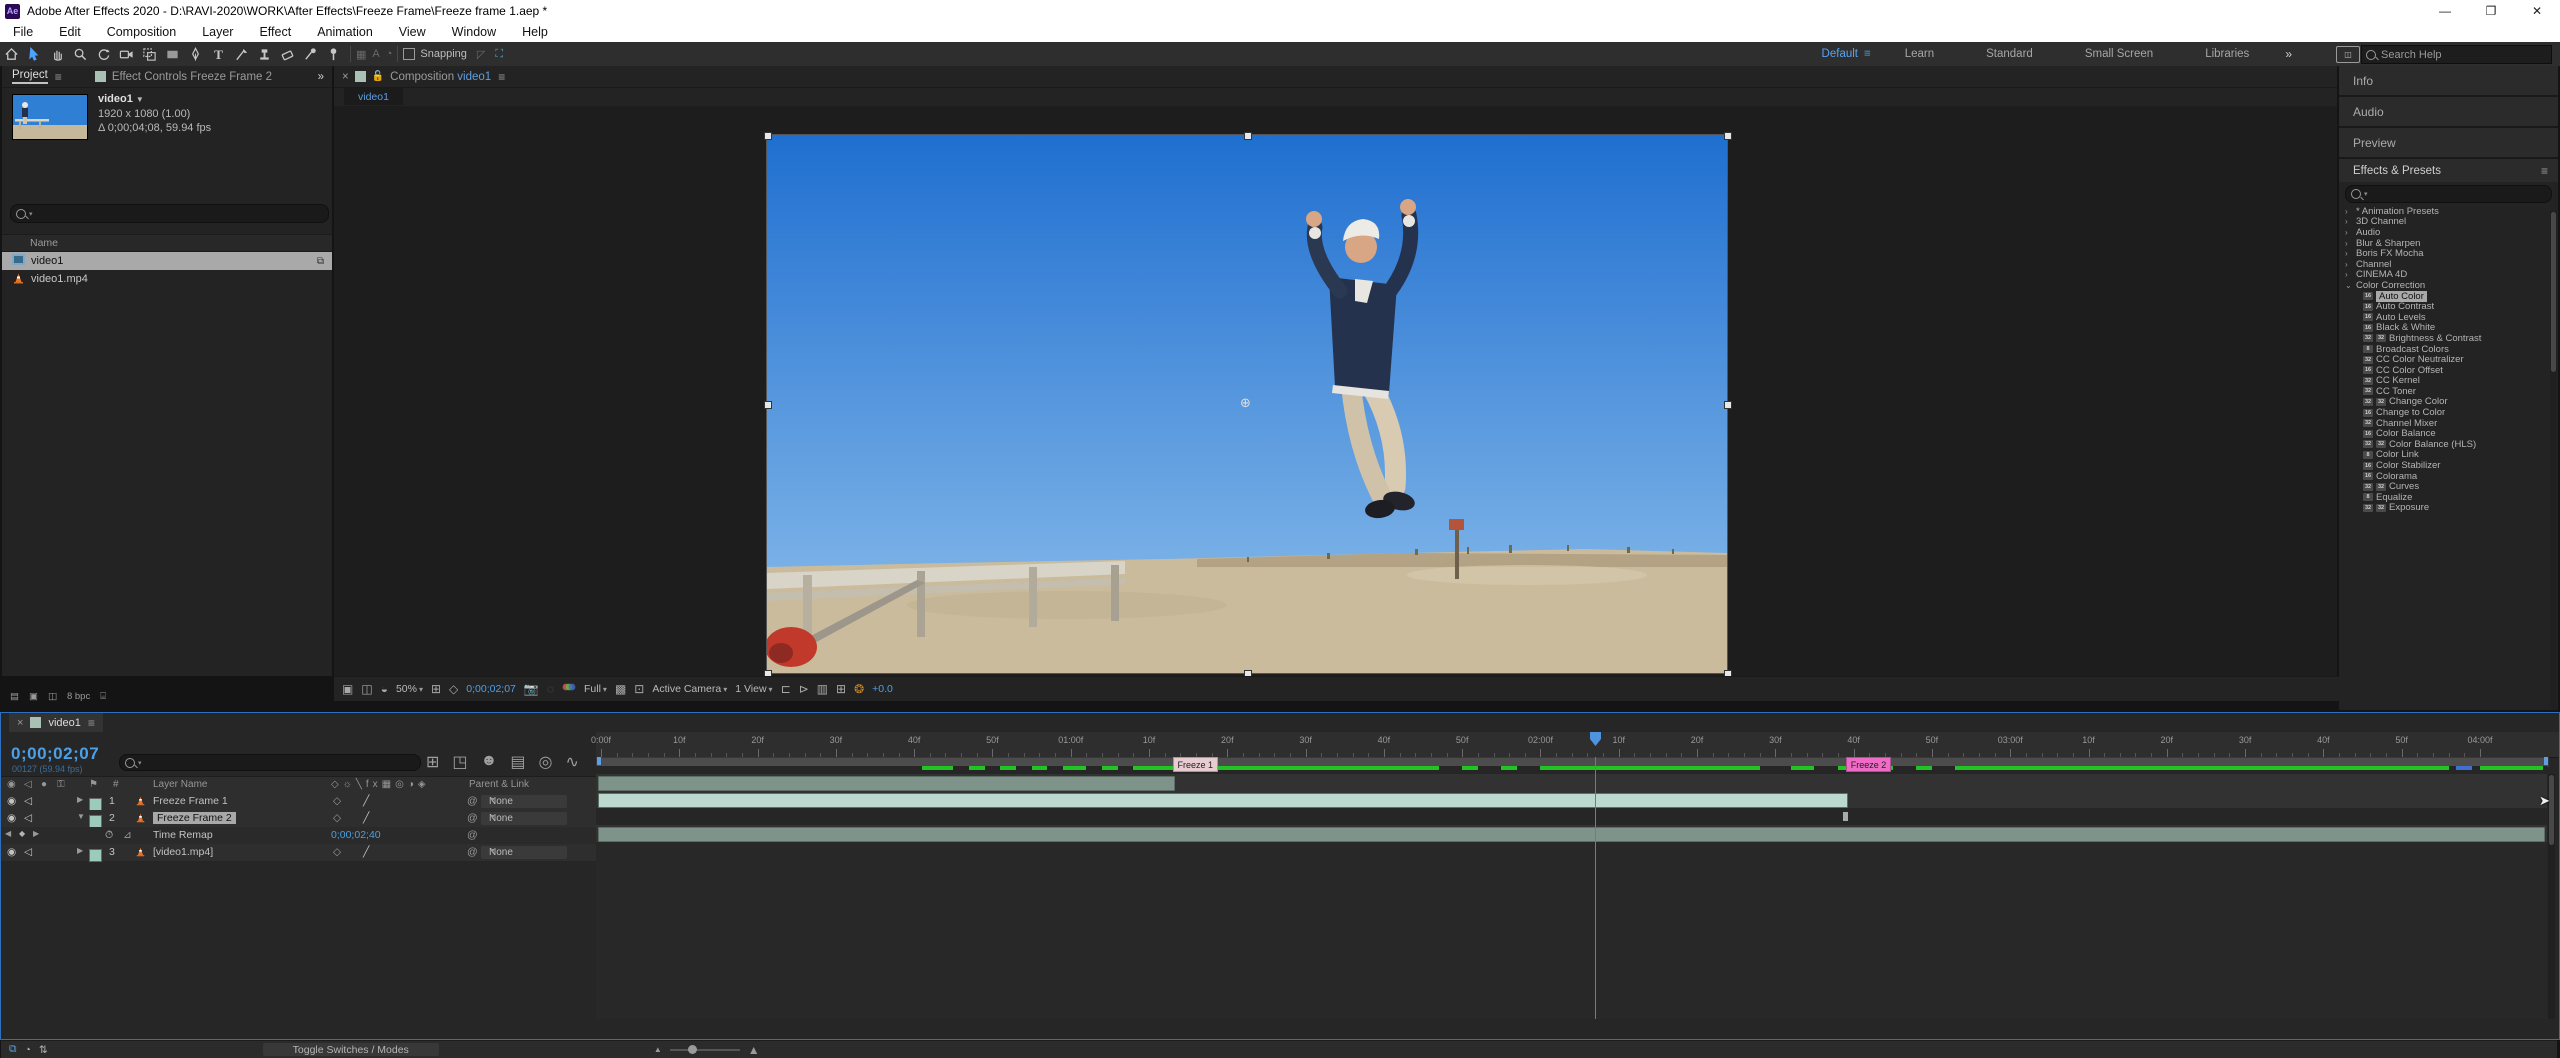 The height and width of the screenshot is (1058, 2560). Describe the element at coordinates (2553, 460) in the screenshot. I see `effects-scrollbar` at that location.